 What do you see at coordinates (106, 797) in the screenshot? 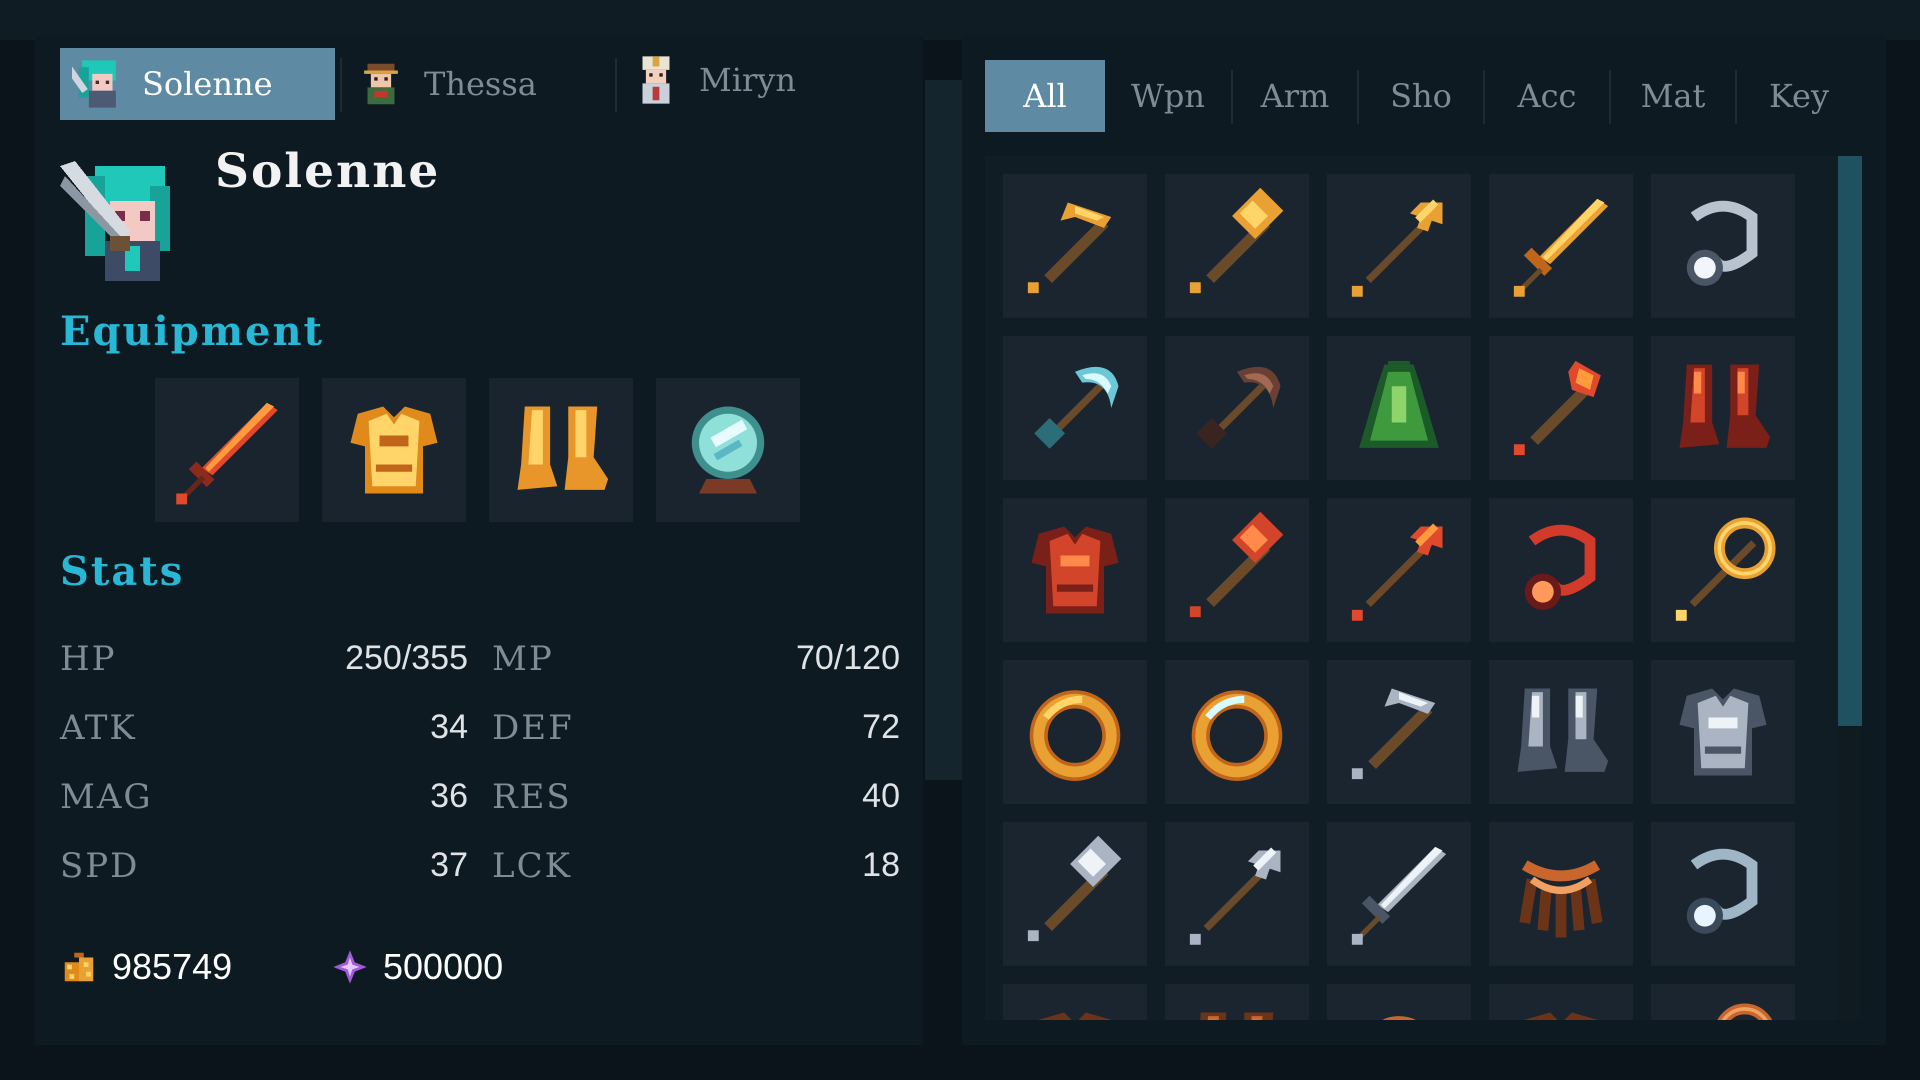
I see `stat-label-mag: MAG` at bounding box center [106, 797].